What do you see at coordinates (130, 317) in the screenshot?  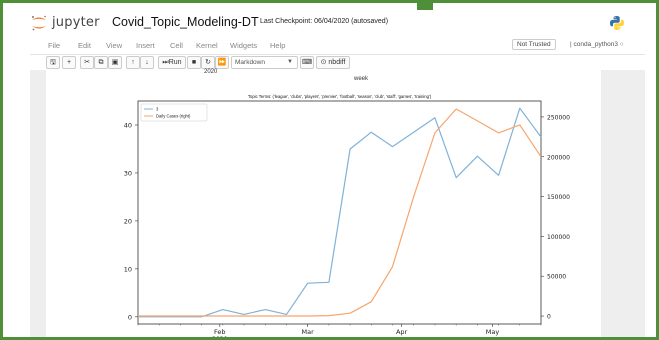 I see `y-left-tick-label: 0` at bounding box center [130, 317].